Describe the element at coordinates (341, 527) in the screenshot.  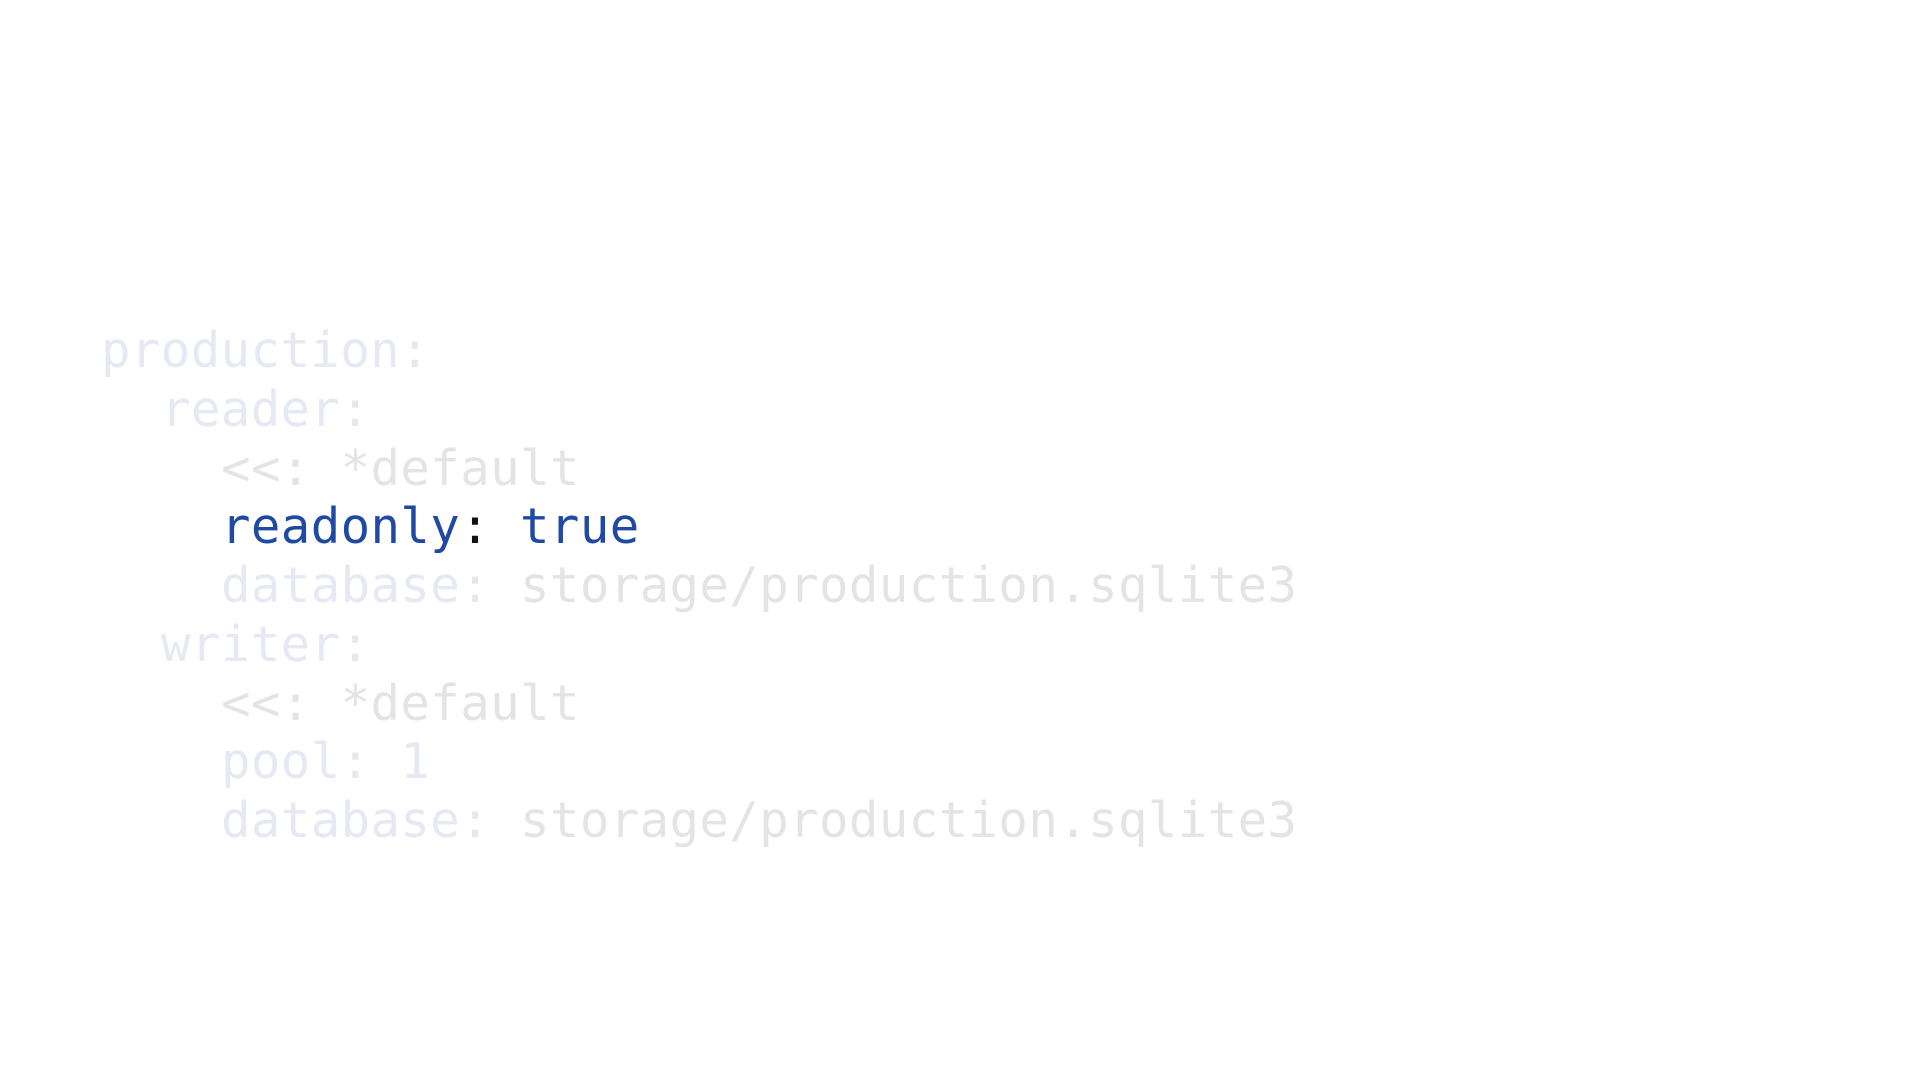
I see `yaml-key: readonly` at that location.